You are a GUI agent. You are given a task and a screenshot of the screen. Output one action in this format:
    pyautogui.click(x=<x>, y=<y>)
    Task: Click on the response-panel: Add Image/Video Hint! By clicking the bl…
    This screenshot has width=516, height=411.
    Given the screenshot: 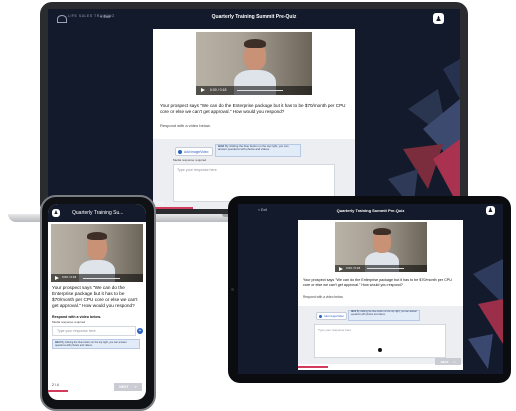 What is the action you would take?
    pyautogui.click(x=380, y=335)
    